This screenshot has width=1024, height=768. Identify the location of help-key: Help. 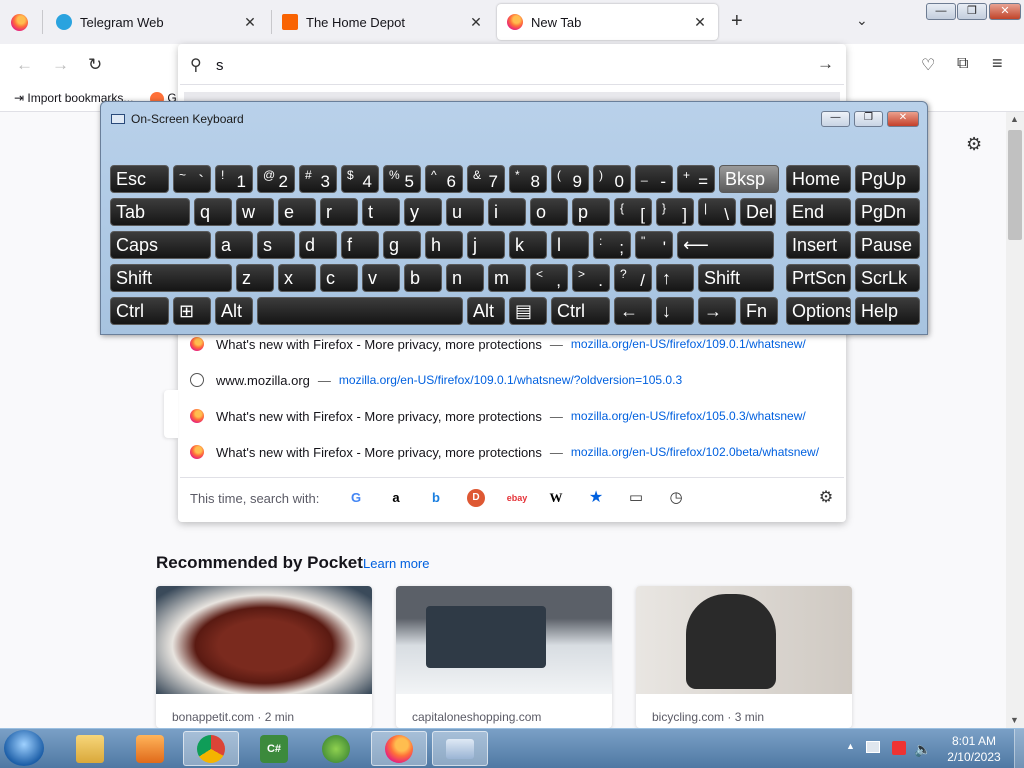
(887, 311).